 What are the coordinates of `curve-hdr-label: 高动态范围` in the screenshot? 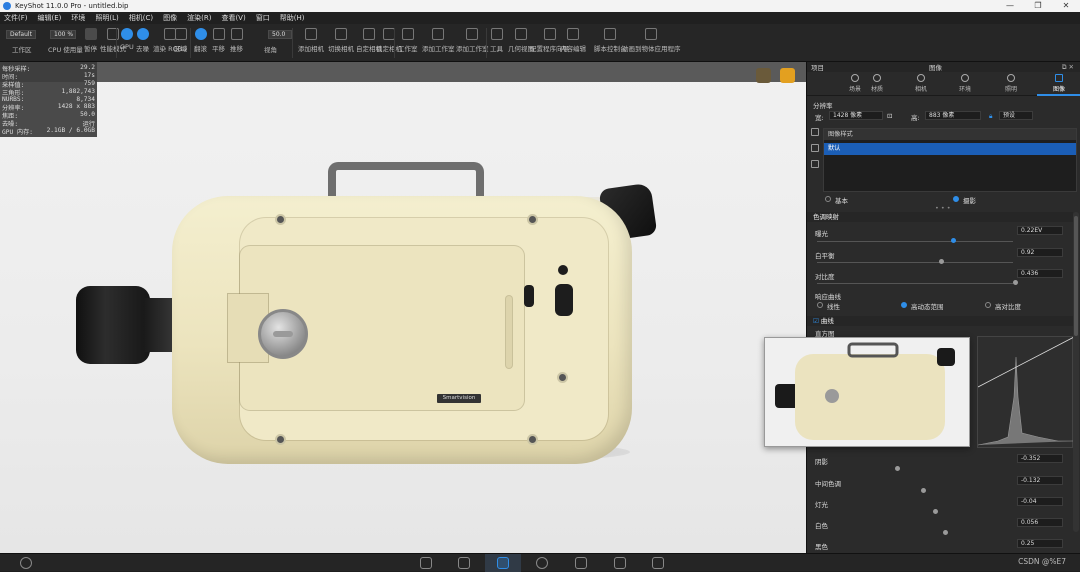 It's located at (927, 307).